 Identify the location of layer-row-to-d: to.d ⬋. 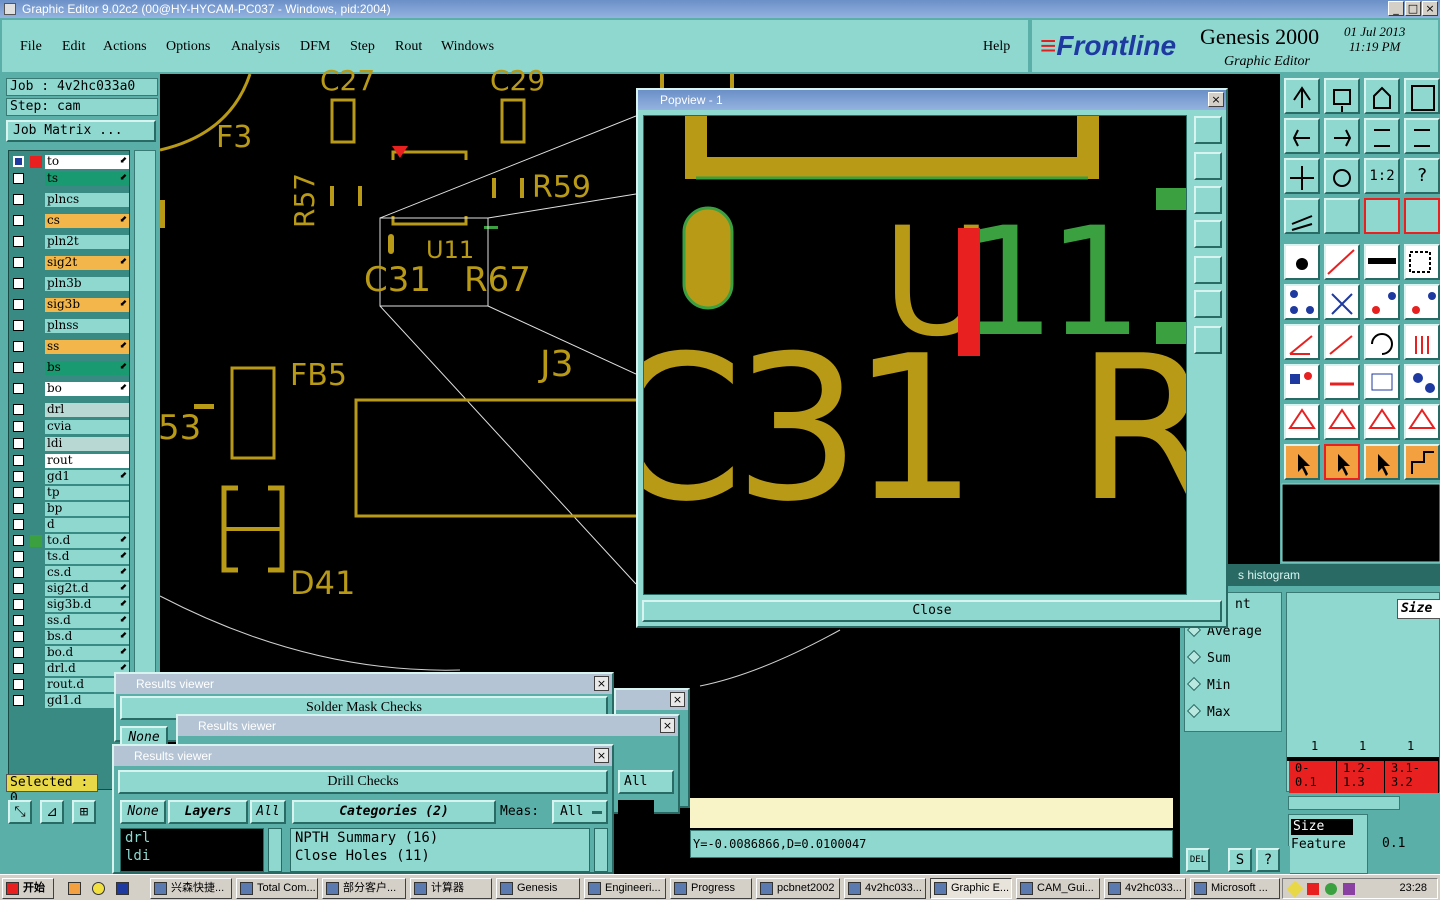
(70, 541).